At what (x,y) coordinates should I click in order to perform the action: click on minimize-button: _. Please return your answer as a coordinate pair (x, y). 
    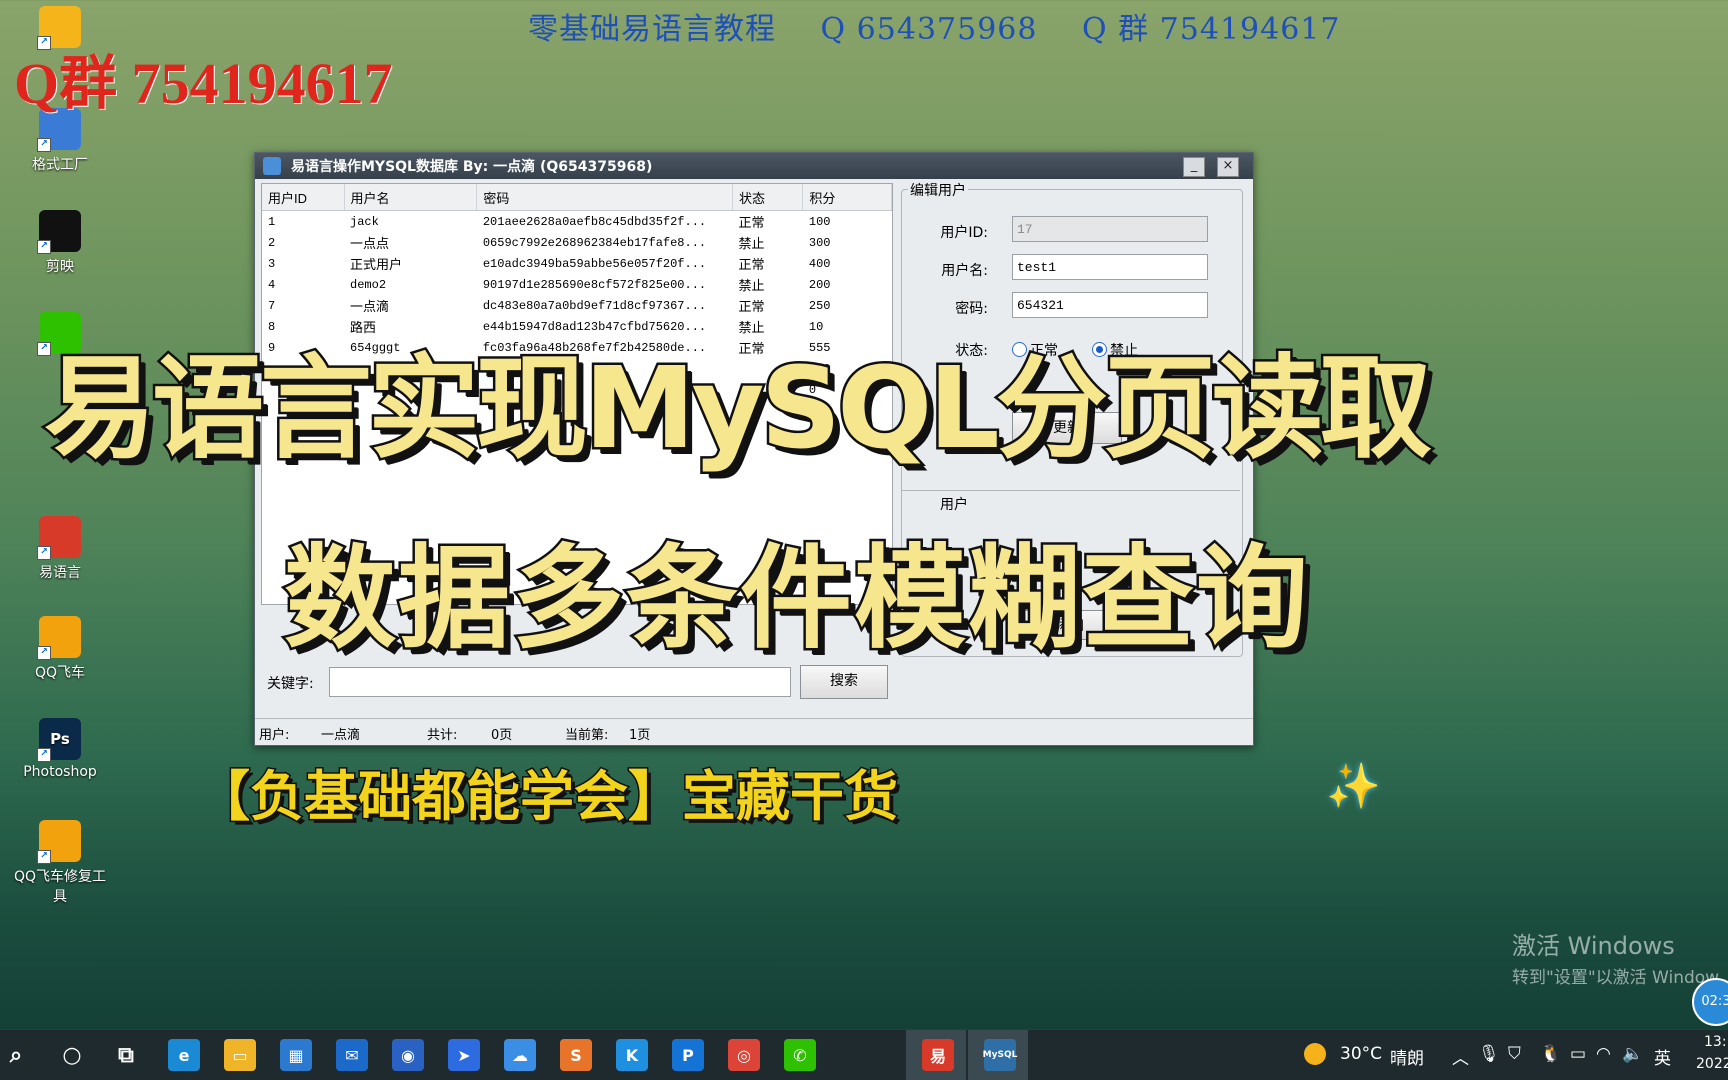
    Looking at the image, I should click on (1194, 167).